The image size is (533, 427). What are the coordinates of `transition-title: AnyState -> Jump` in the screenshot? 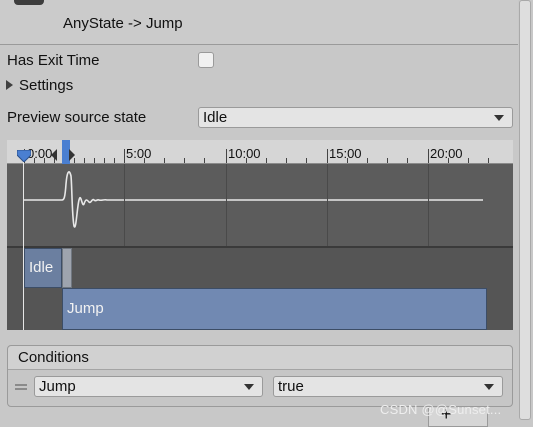 It's located at (123, 23).